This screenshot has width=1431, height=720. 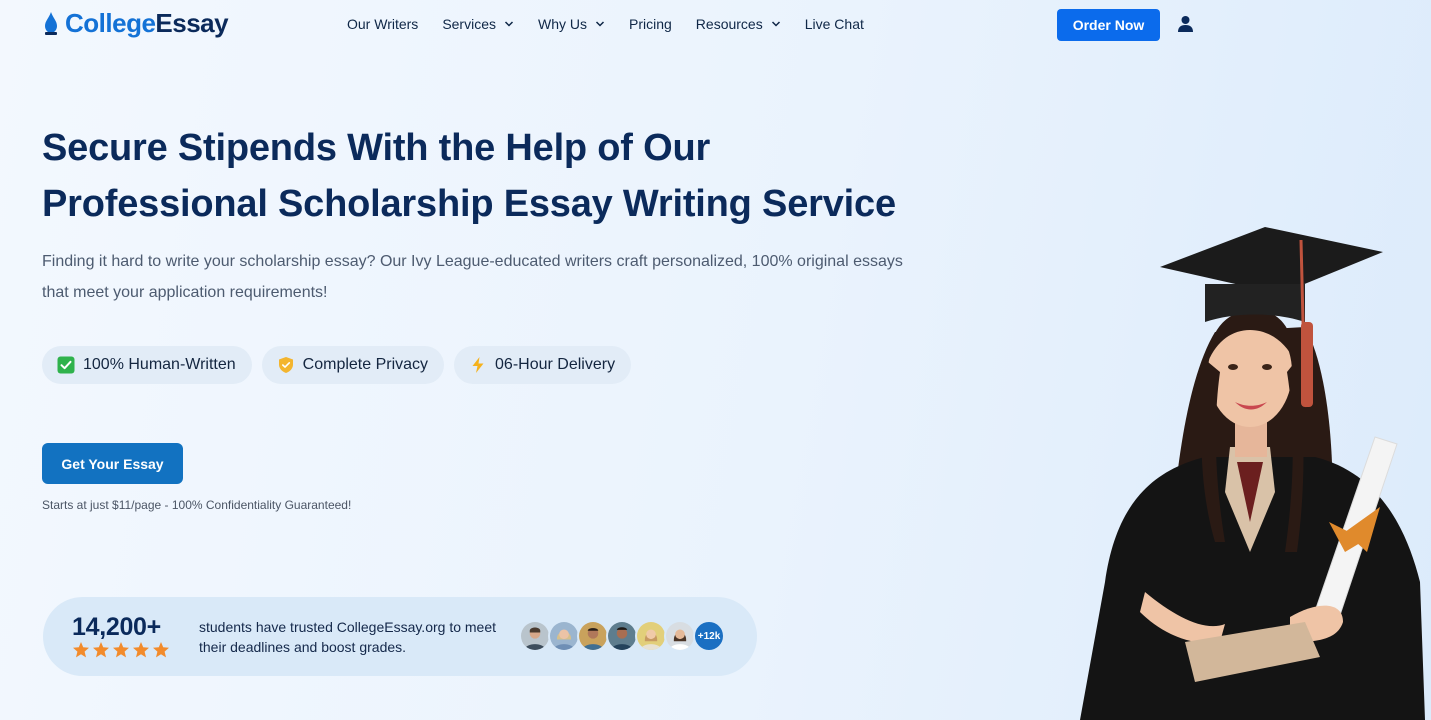 I want to click on user-icon, so click(x=1185, y=24).